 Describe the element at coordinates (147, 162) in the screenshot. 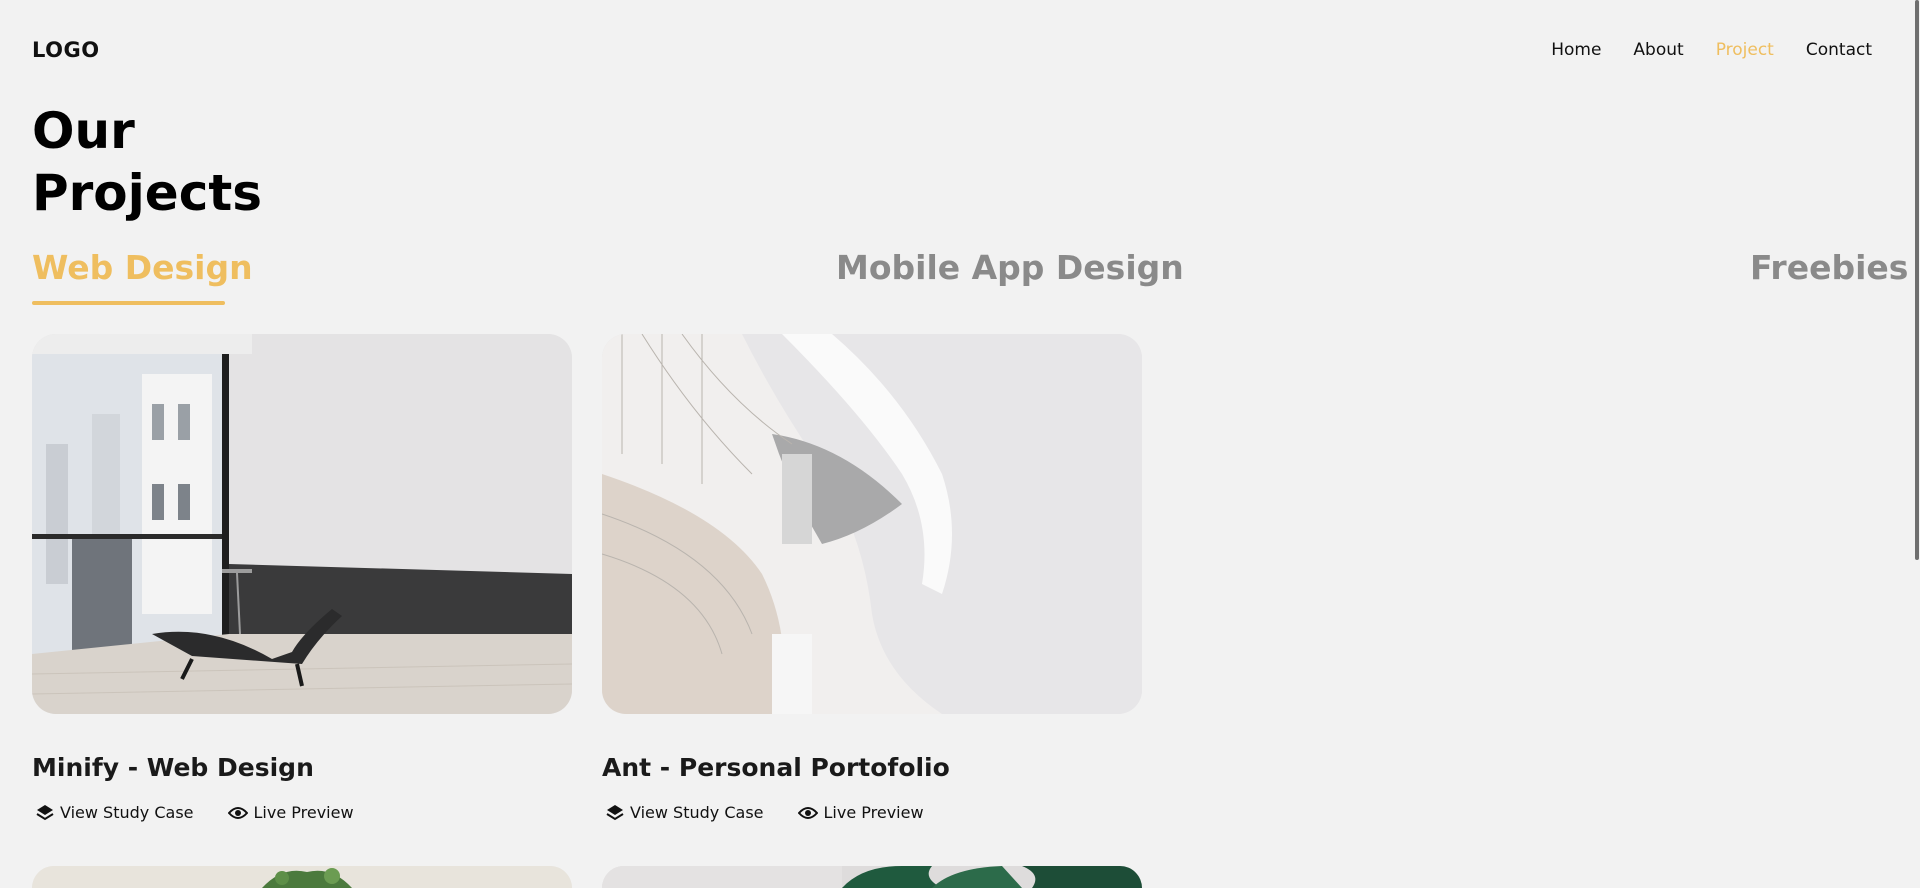

I see `page-title: Our Projects` at that location.